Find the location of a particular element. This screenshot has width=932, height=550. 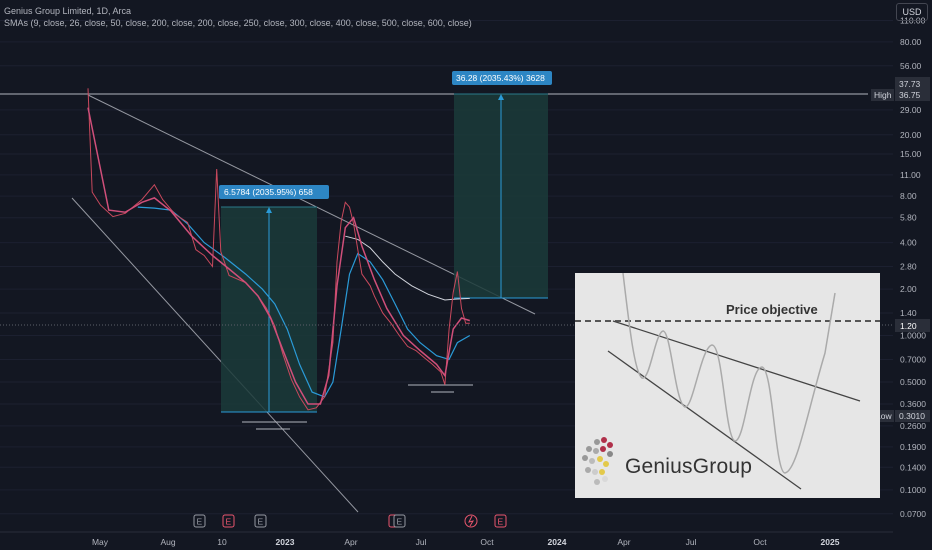

y-tick-2: 56.00 is located at coordinates (911, 66).